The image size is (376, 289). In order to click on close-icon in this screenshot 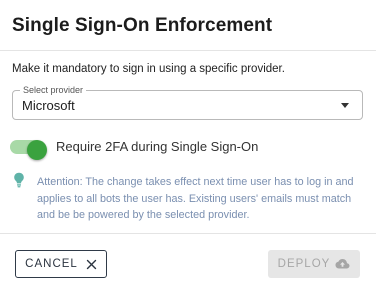, I will do `click(91, 264)`.